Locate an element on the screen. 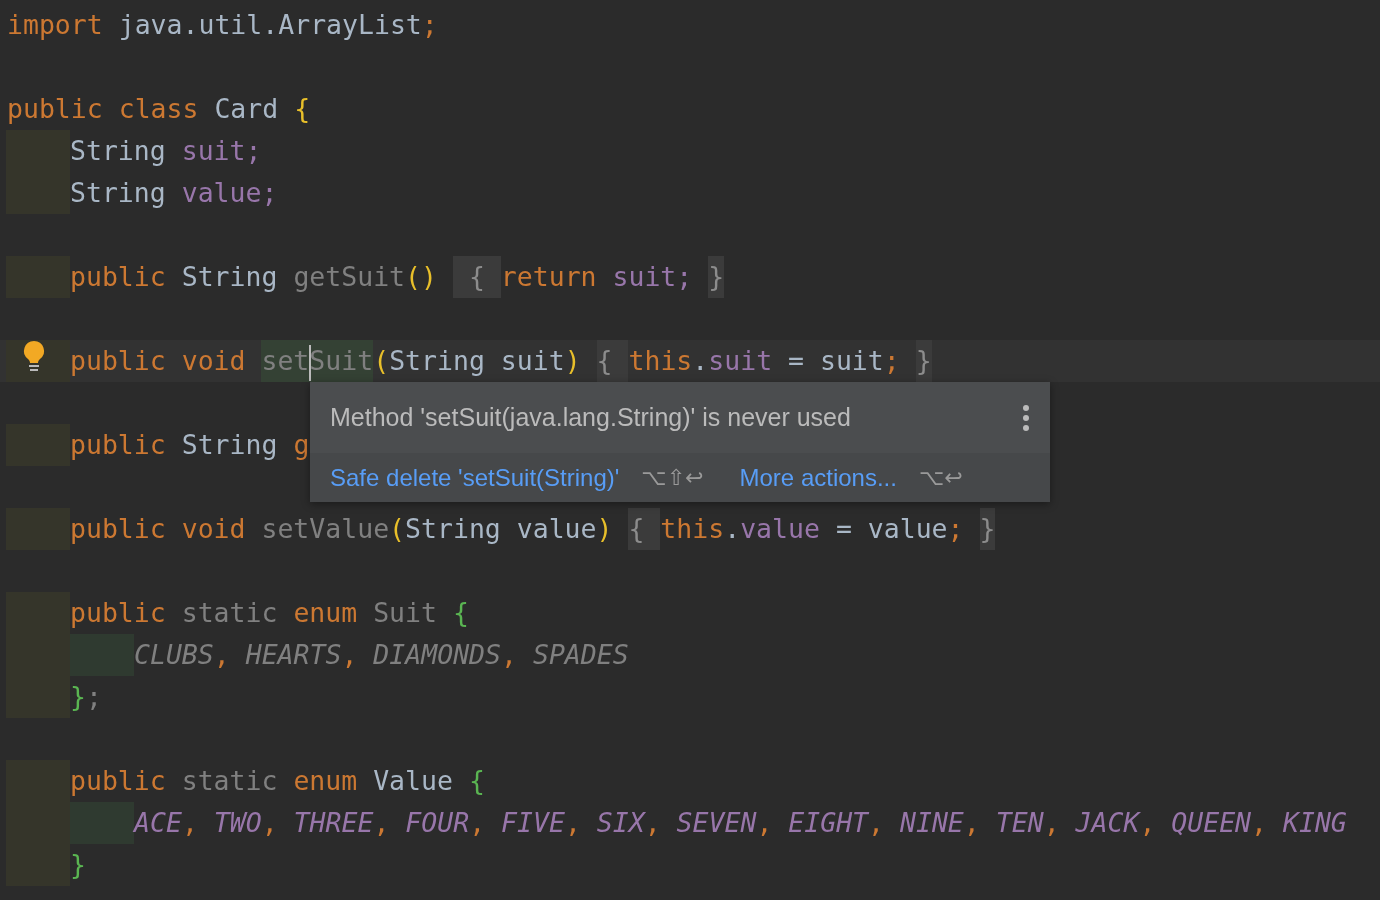 Image resolution: width=1380 pixels, height=900 pixels. code-line: public String g is located at coordinates (190, 445).